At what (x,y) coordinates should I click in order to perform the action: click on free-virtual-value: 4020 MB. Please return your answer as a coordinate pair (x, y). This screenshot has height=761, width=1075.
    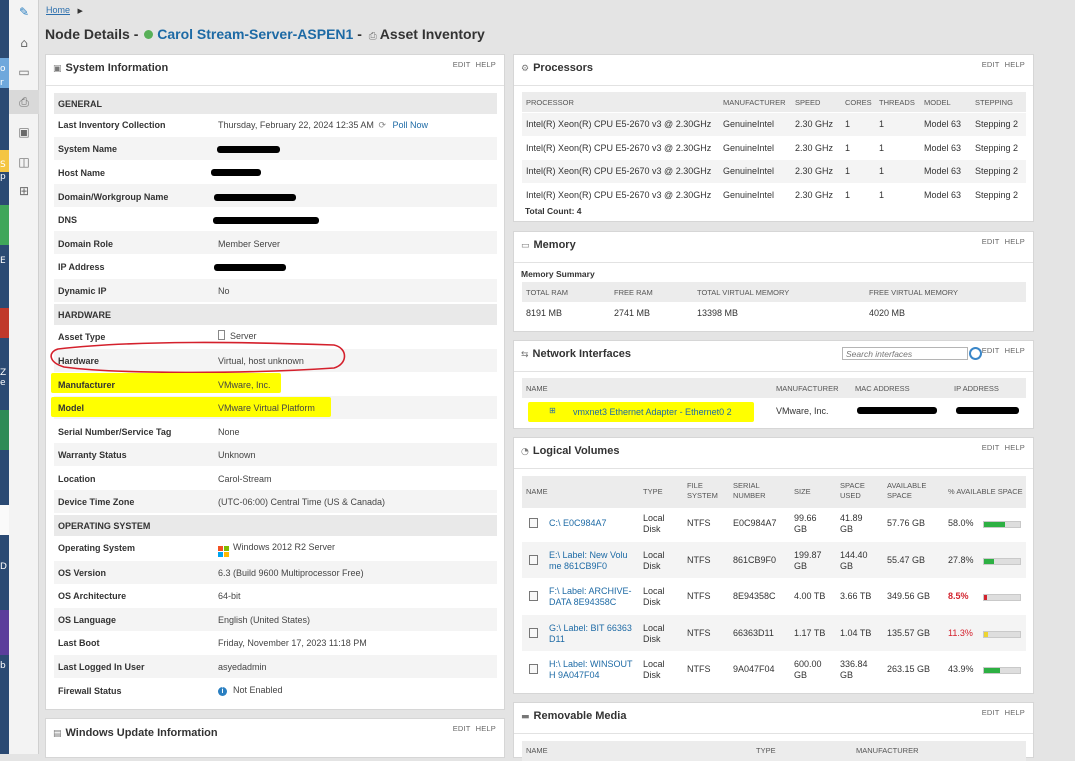
    Looking at the image, I should click on (887, 313).